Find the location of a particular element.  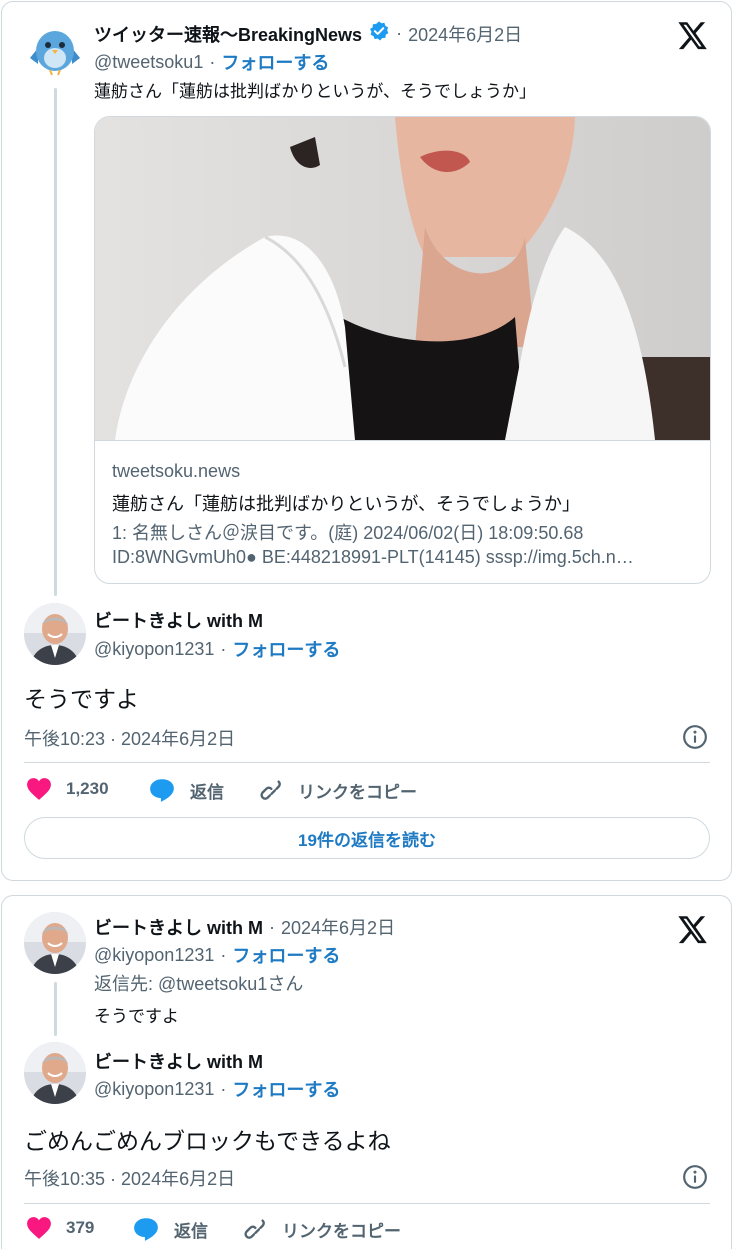

reply1-header: ビートきよし with M is located at coordinates (178, 620).